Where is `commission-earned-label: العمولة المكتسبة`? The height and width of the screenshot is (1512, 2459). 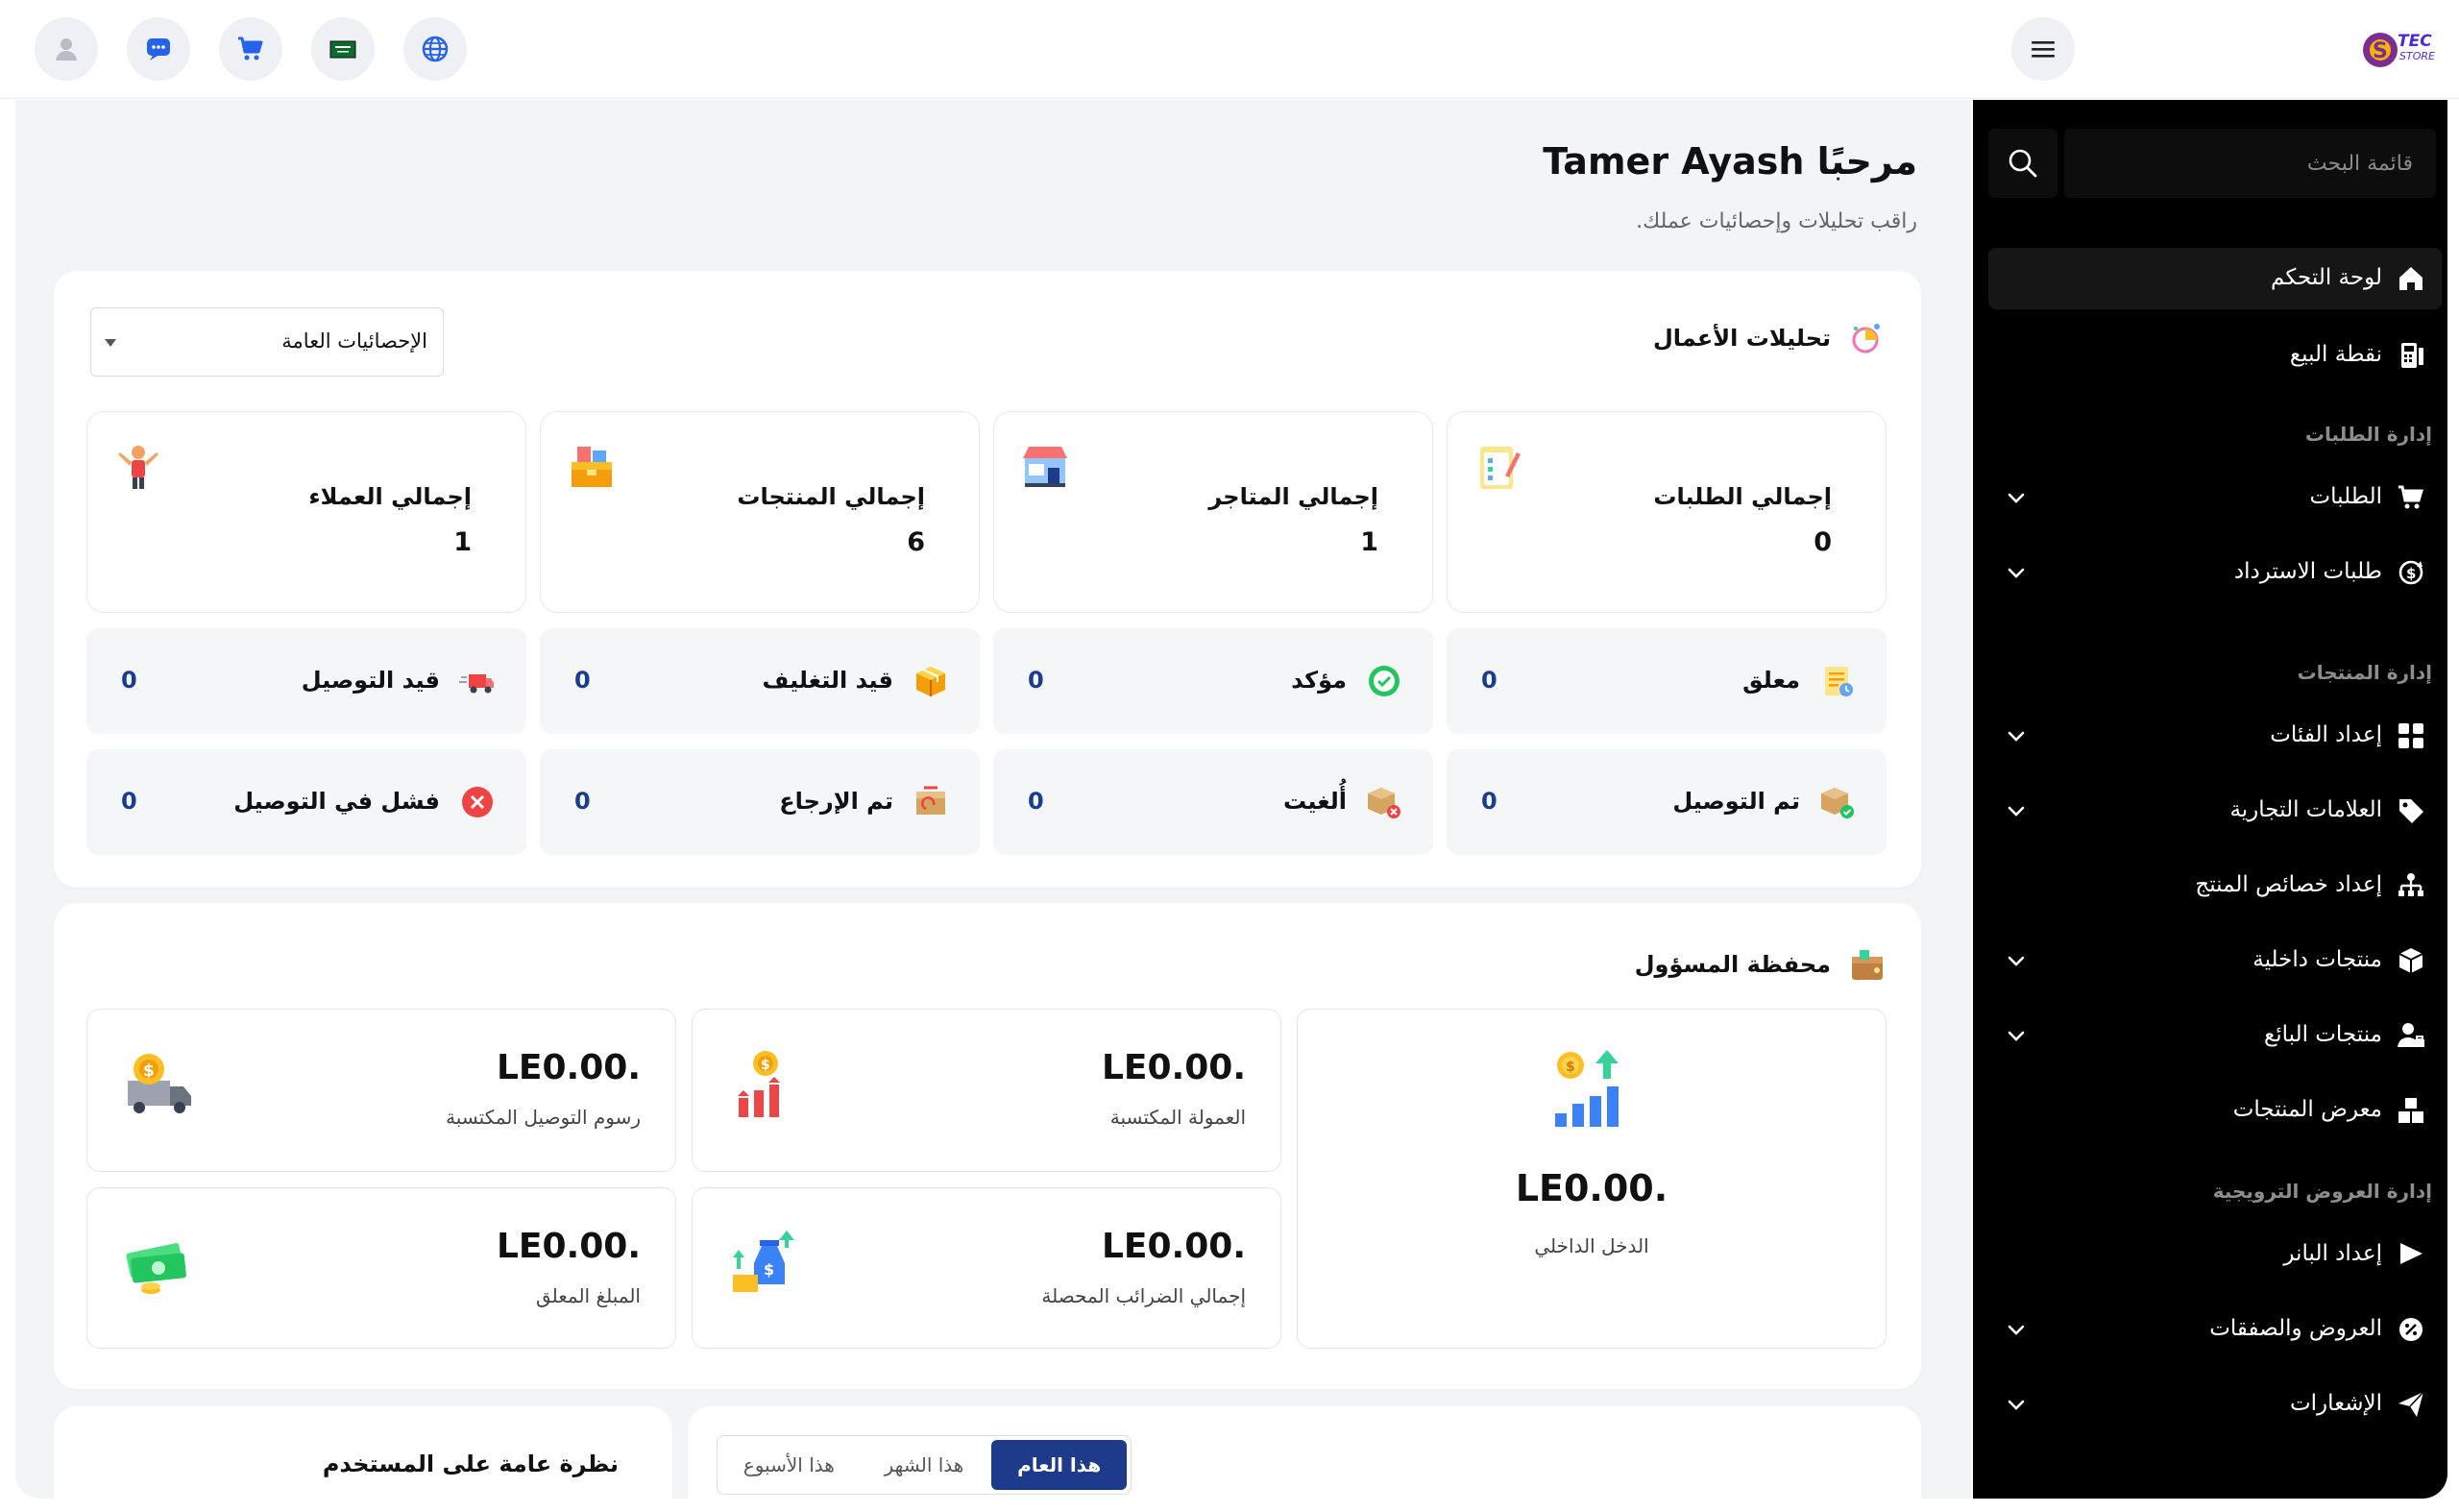
commission-earned-label: العمولة المكتسبة is located at coordinates (1177, 1117).